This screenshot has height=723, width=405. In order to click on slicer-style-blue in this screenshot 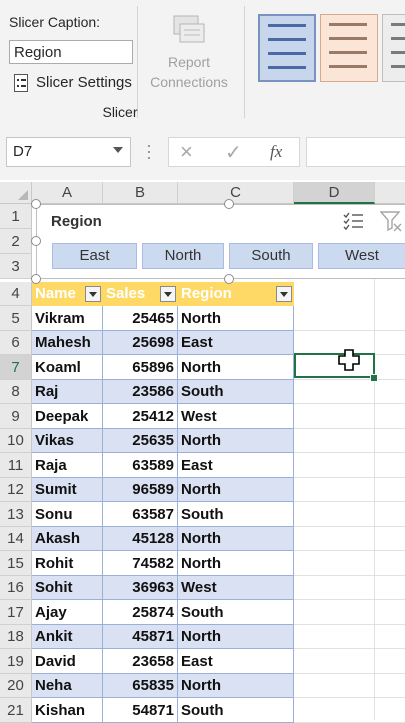, I will do `click(287, 48)`.